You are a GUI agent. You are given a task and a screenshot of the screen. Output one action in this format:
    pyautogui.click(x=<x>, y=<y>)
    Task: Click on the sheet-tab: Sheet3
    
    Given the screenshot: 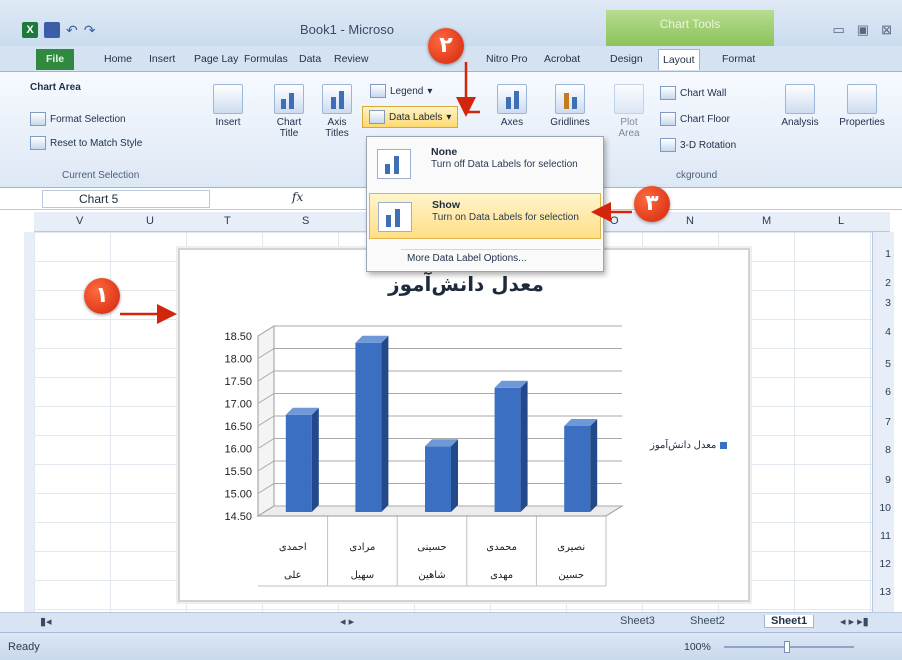 What is the action you would take?
    pyautogui.click(x=637, y=621)
    